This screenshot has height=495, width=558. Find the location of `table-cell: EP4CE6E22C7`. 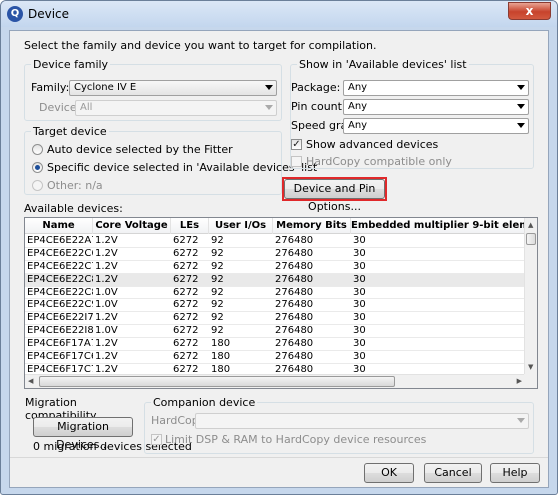

table-cell: EP4CE6E22C7 is located at coordinates (60, 266).